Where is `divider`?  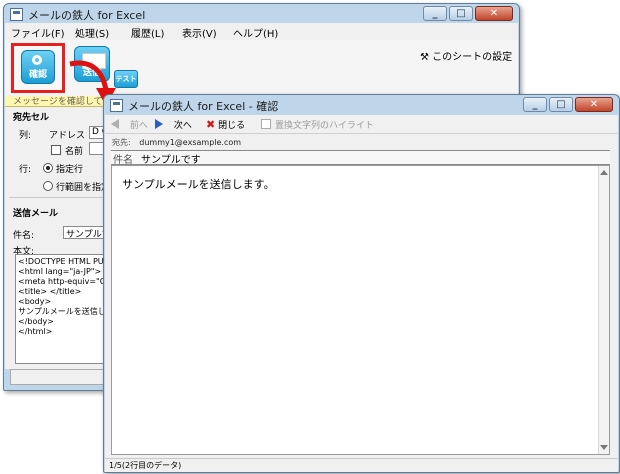
divider is located at coordinates (58, 197).